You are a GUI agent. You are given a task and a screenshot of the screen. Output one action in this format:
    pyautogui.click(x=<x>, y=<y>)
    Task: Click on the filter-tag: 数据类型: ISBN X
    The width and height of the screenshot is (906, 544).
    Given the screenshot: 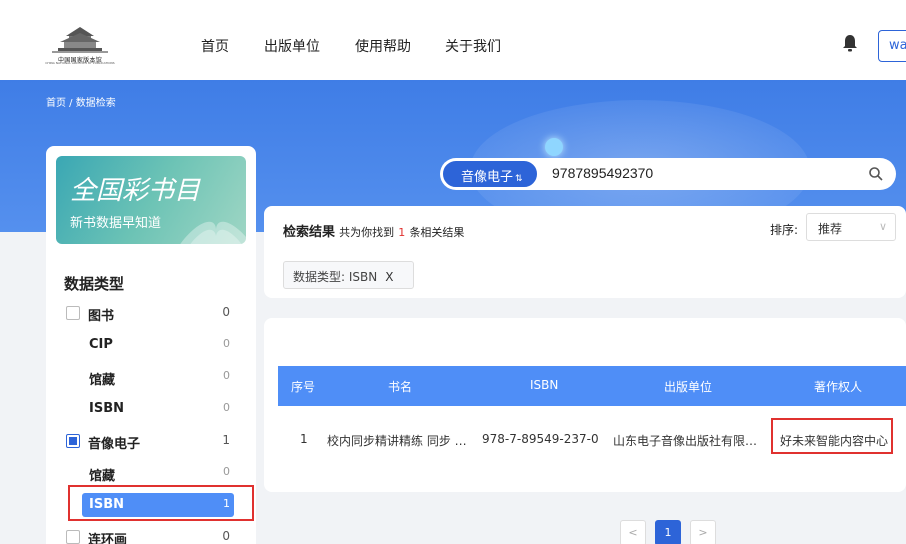 What is the action you would take?
    pyautogui.click(x=348, y=275)
    